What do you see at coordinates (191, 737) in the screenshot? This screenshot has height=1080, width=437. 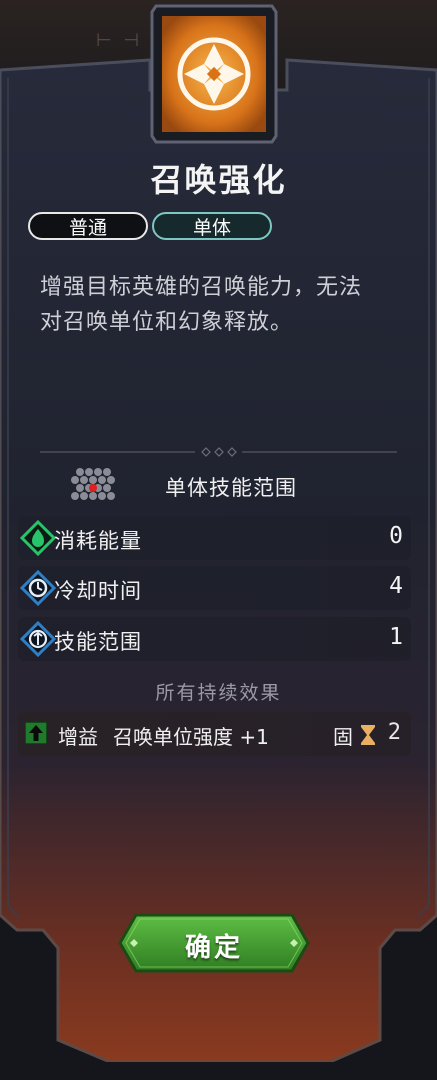 I see `effect-description: 召唤单位强度 +1` at bounding box center [191, 737].